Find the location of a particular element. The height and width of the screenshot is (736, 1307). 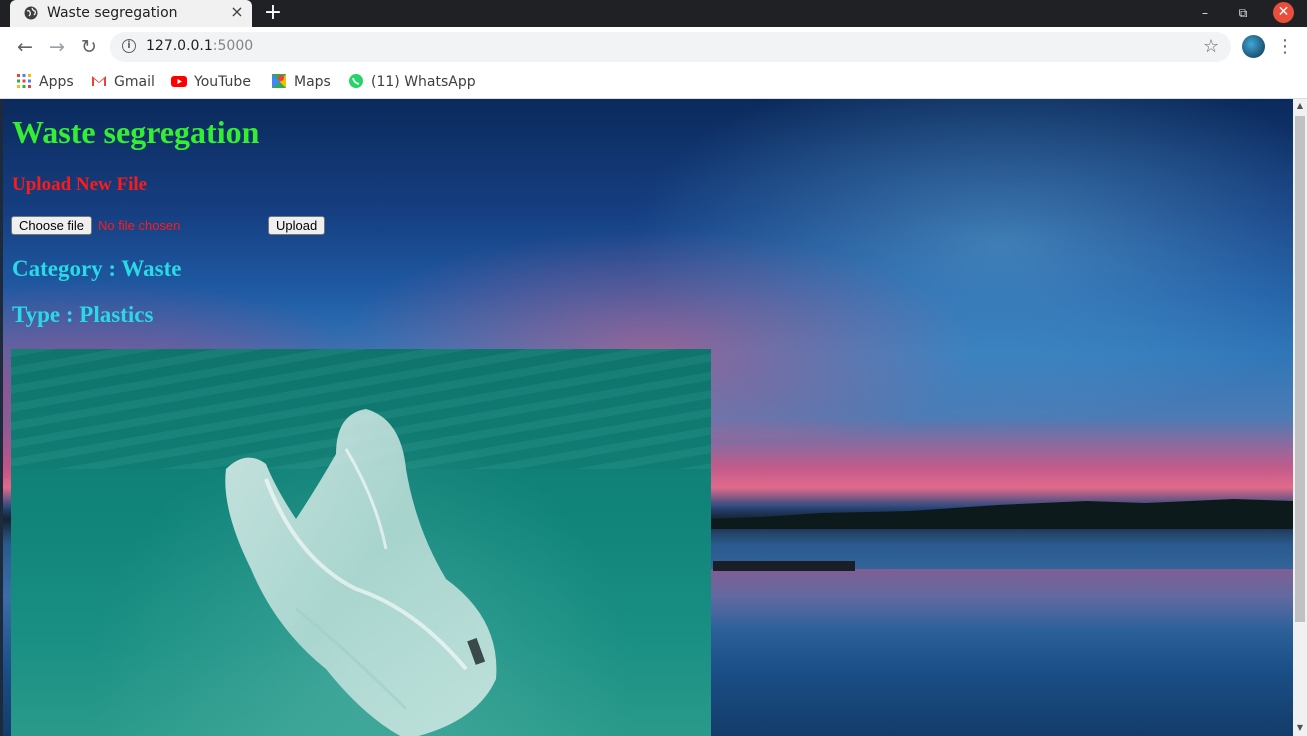

back-icon: ← is located at coordinates (25, 47).